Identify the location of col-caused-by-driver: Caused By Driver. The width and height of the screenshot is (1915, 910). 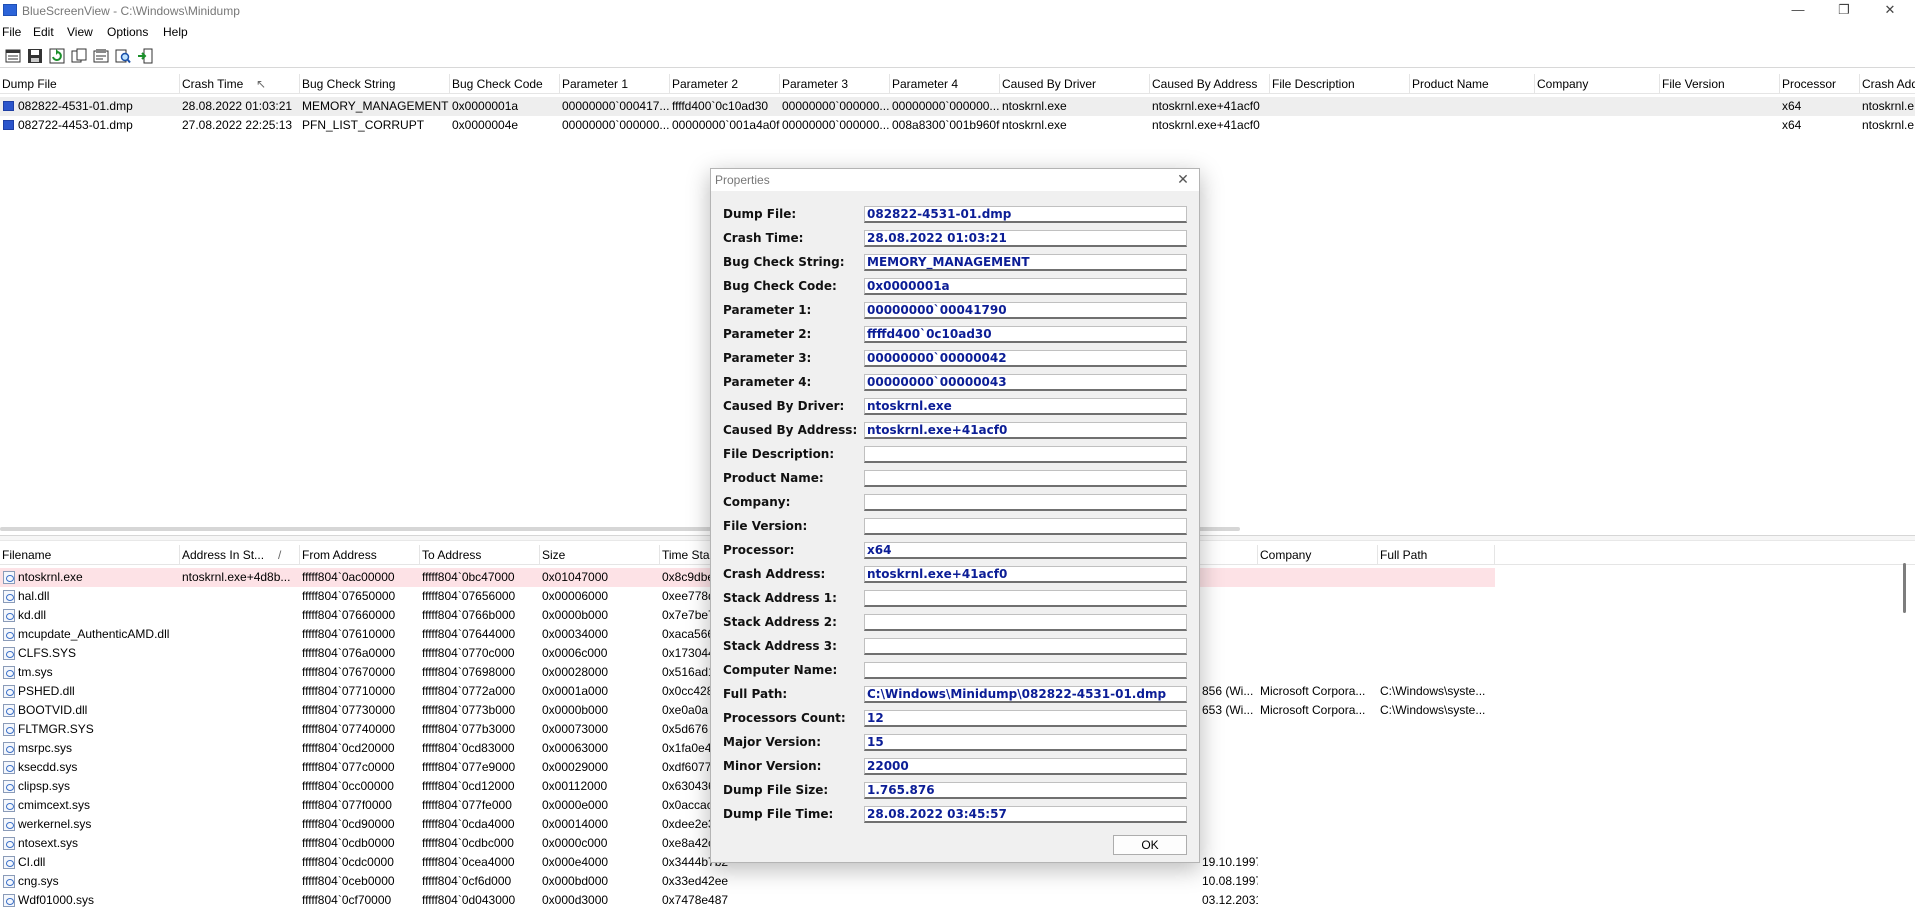
(1075, 84).